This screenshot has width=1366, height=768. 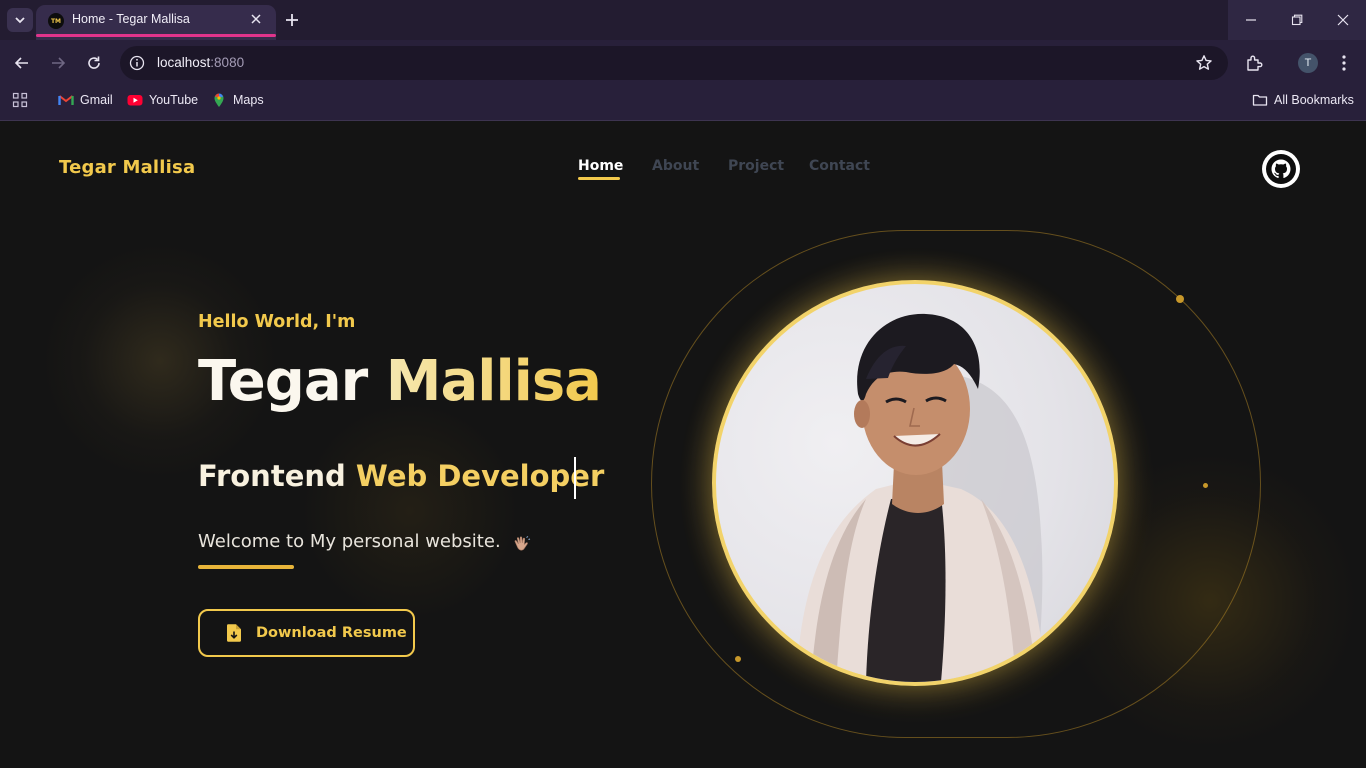 I want to click on hero-role-primary: Frontend, so click(x=272, y=476).